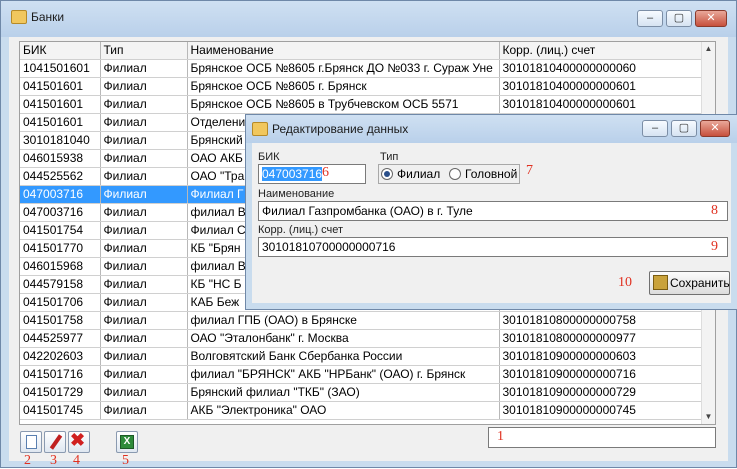 The width and height of the screenshot is (737, 469). What do you see at coordinates (601, 68) in the screenshot?
I see `cell-account: 30101810400000000060` at bounding box center [601, 68].